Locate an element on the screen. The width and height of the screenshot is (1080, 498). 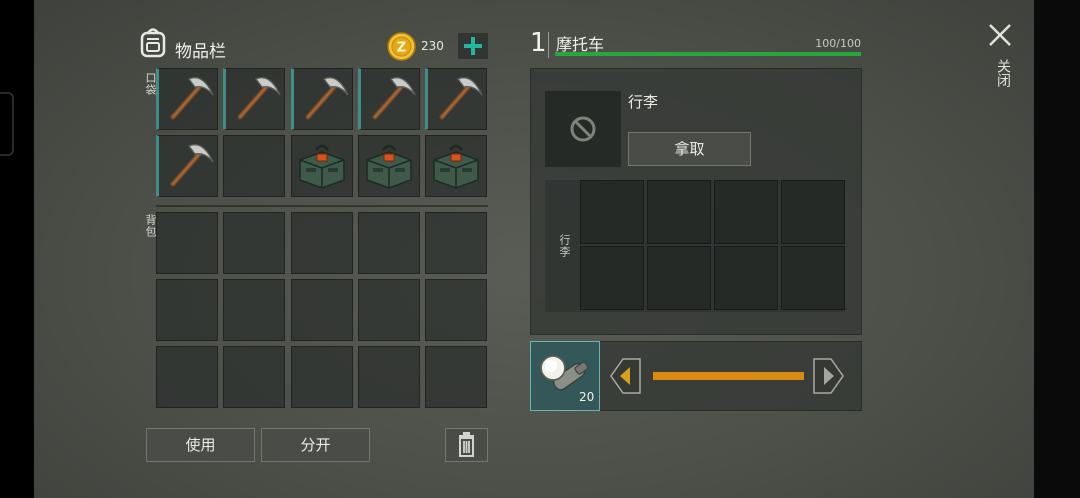
increase-button is located at coordinates (829, 376).